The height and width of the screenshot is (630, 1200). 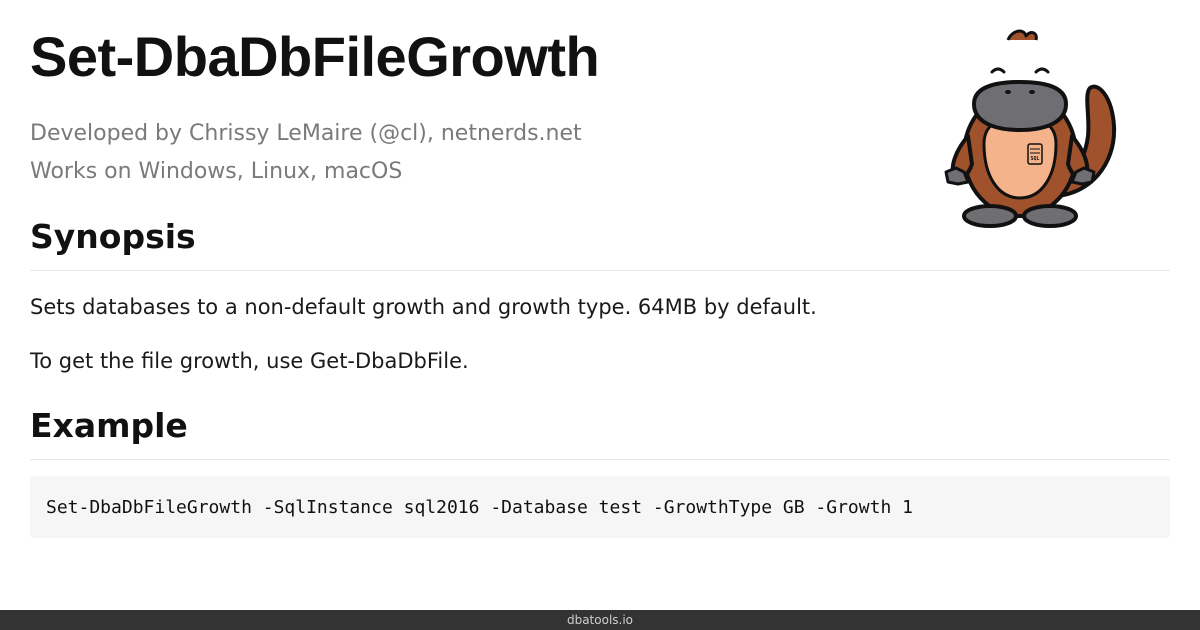 I want to click on mascot-right-eye, so click(x=1042, y=70).